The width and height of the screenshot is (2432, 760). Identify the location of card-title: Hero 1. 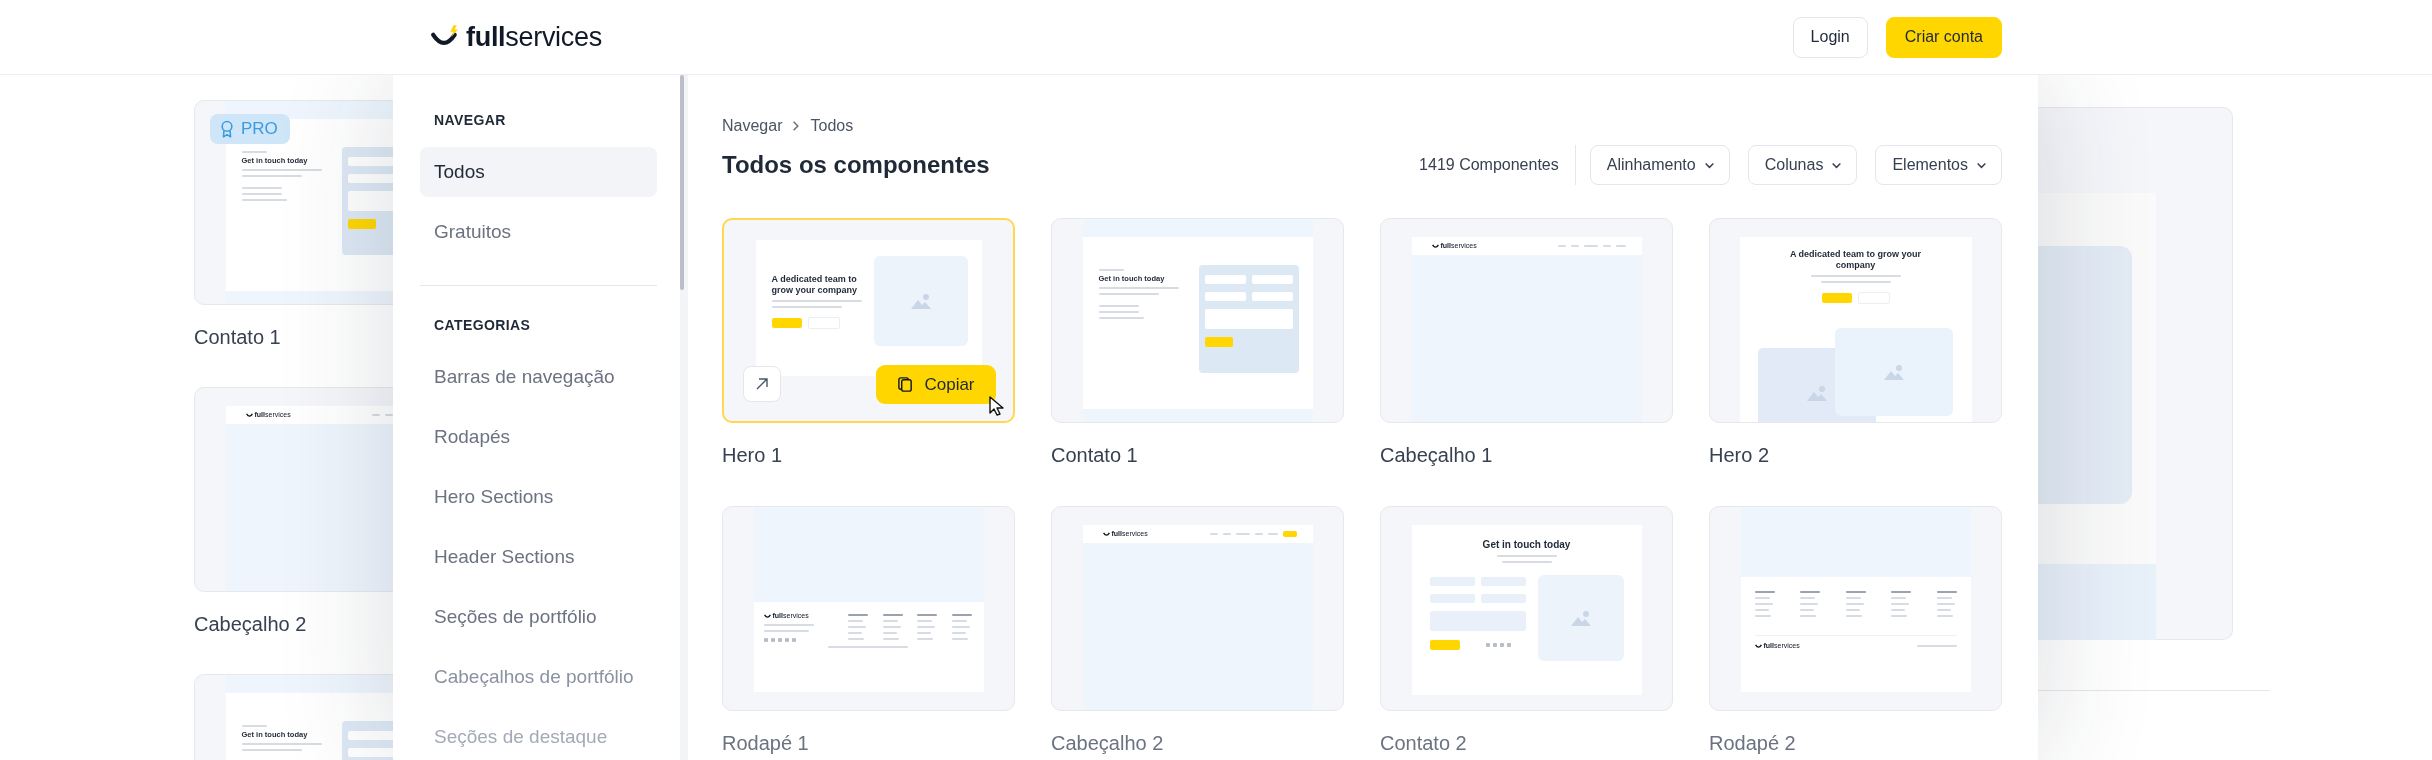
(753, 455).